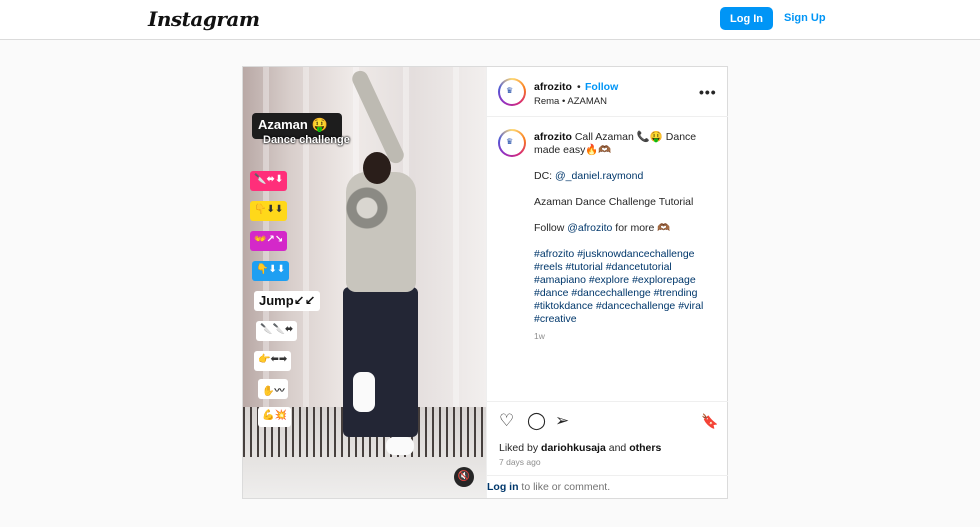 The width and height of the screenshot is (980, 527). What do you see at coordinates (274, 417) in the screenshot?
I see `move-sticker-9: 💪💥` at bounding box center [274, 417].